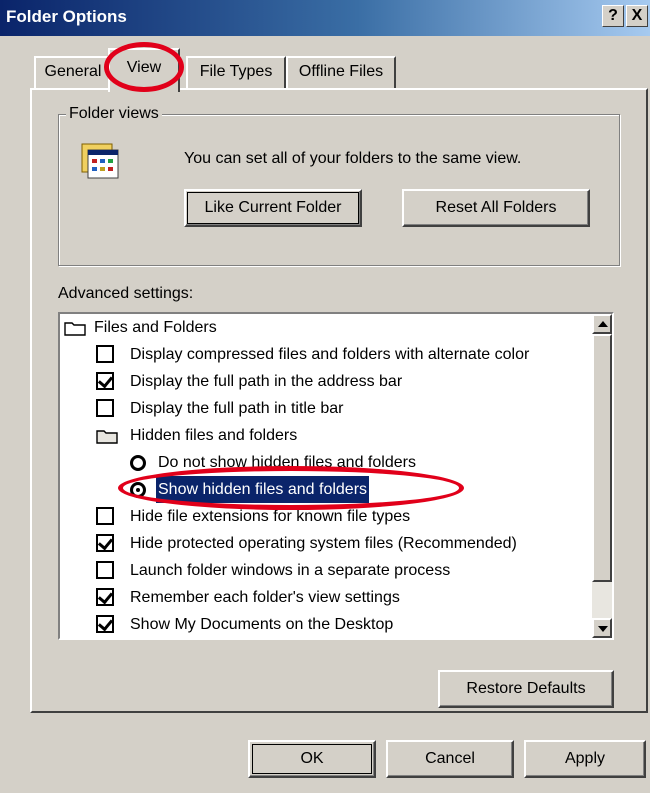 Image resolution: width=650 pixels, height=793 pixels. I want to click on list-item-label: Display the full path in title bar, so click(237, 408).